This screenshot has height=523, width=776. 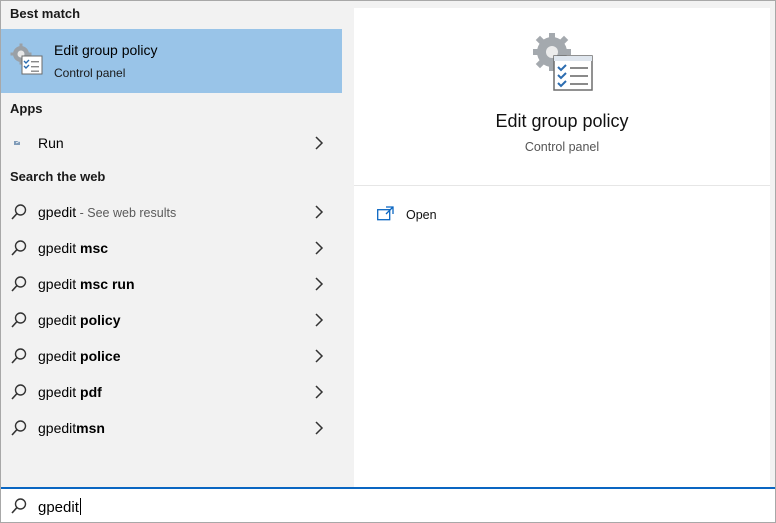 What do you see at coordinates (171, 392) in the screenshot?
I see `web-result: gpedit pdf` at bounding box center [171, 392].